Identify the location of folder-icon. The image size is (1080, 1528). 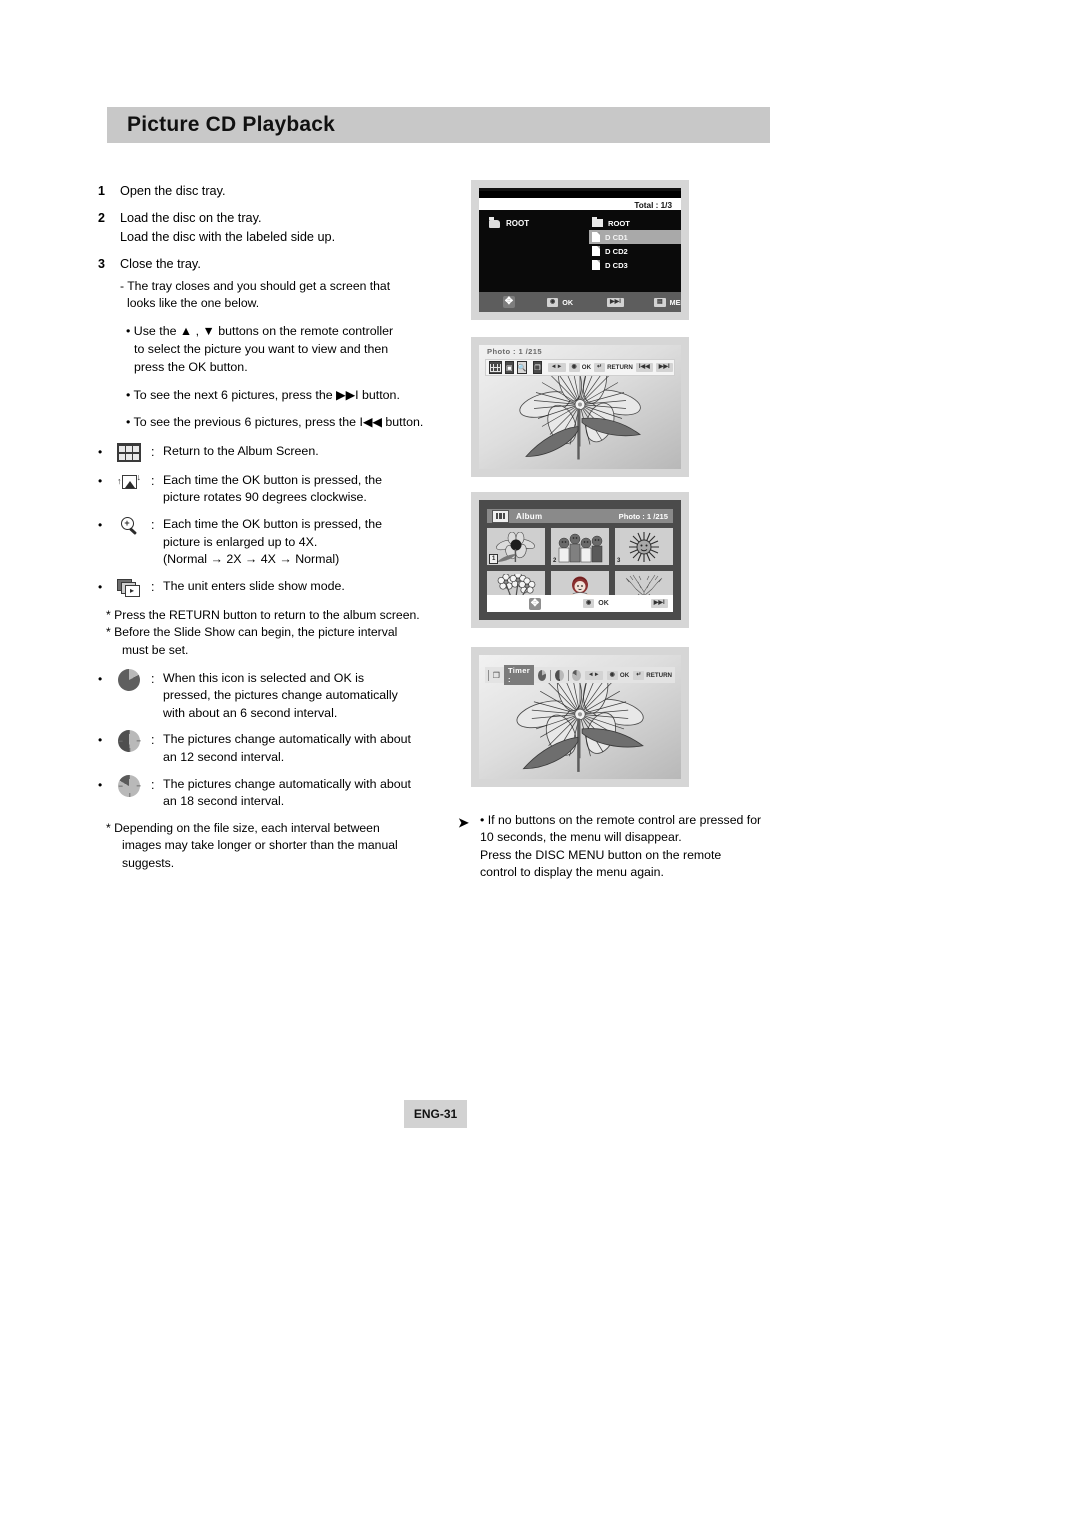
(597, 221).